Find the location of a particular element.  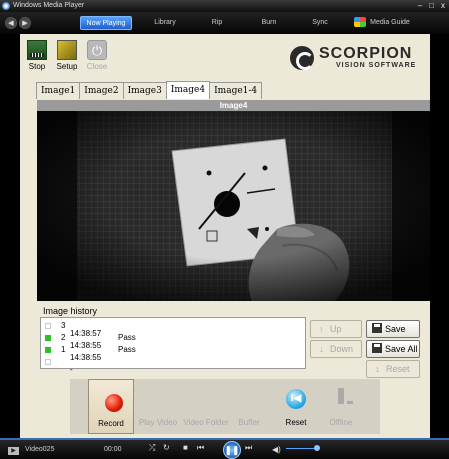

scorpion-logo: SCORPION VISION SOFTWARE is located at coordinates (358, 58).